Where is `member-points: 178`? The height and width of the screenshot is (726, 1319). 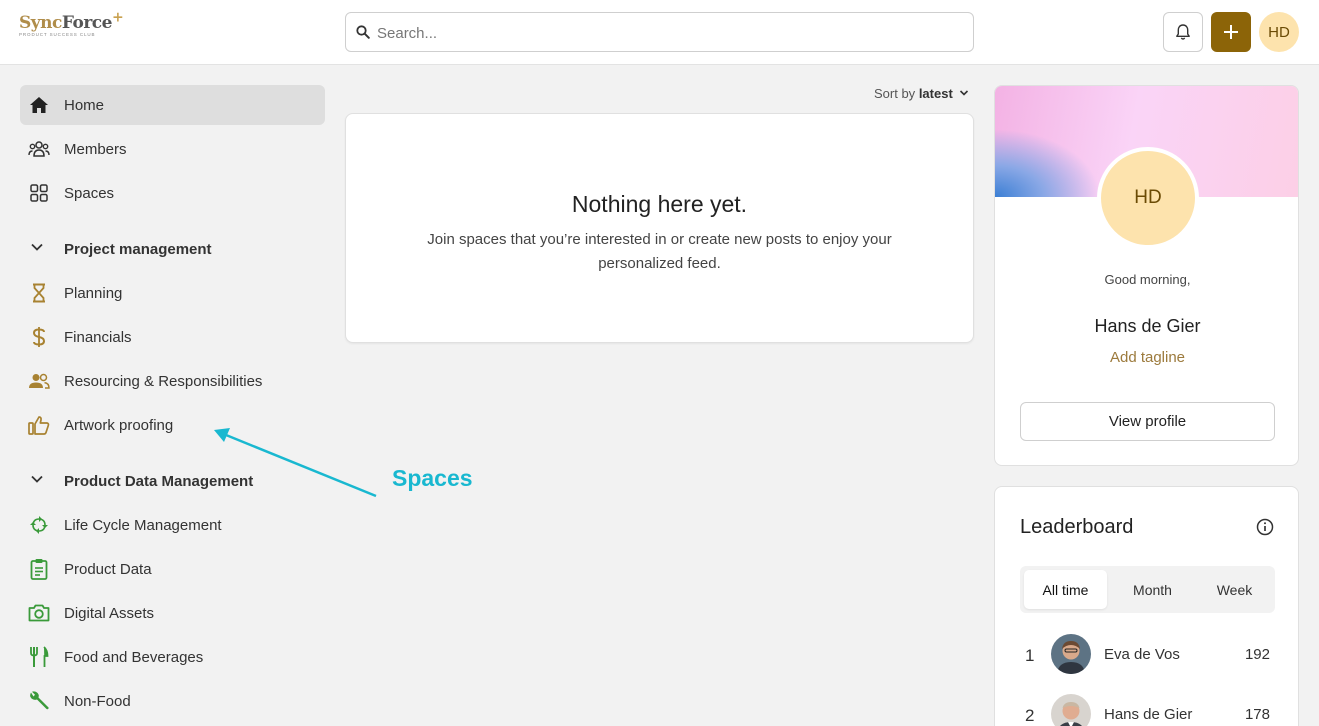
member-points: 178 is located at coordinates (1257, 714).